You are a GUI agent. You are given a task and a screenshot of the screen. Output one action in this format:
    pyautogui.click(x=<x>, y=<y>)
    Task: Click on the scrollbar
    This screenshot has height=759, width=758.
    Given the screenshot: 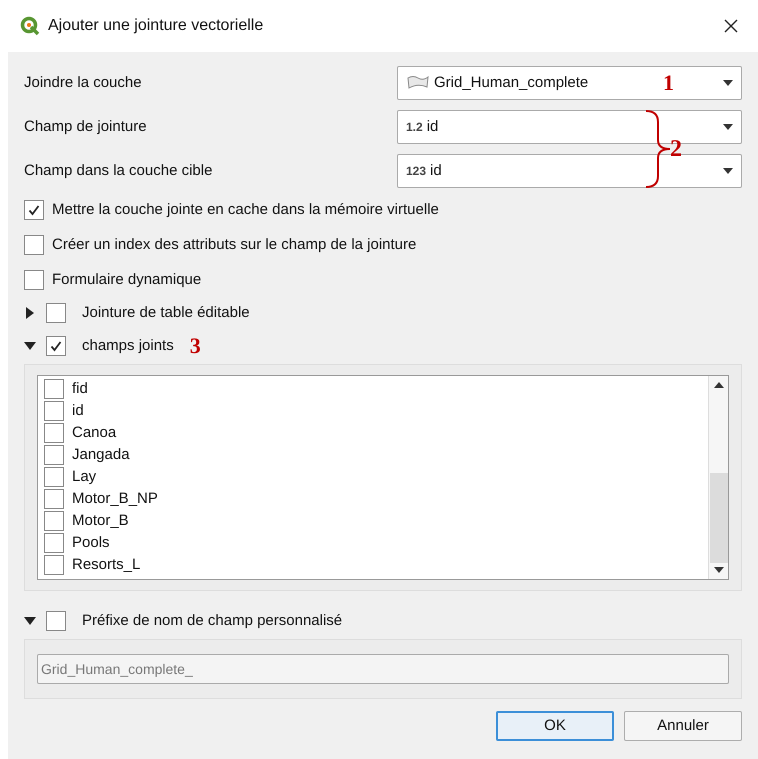 What is the action you would take?
    pyautogui.click(x=718, y=477)
    